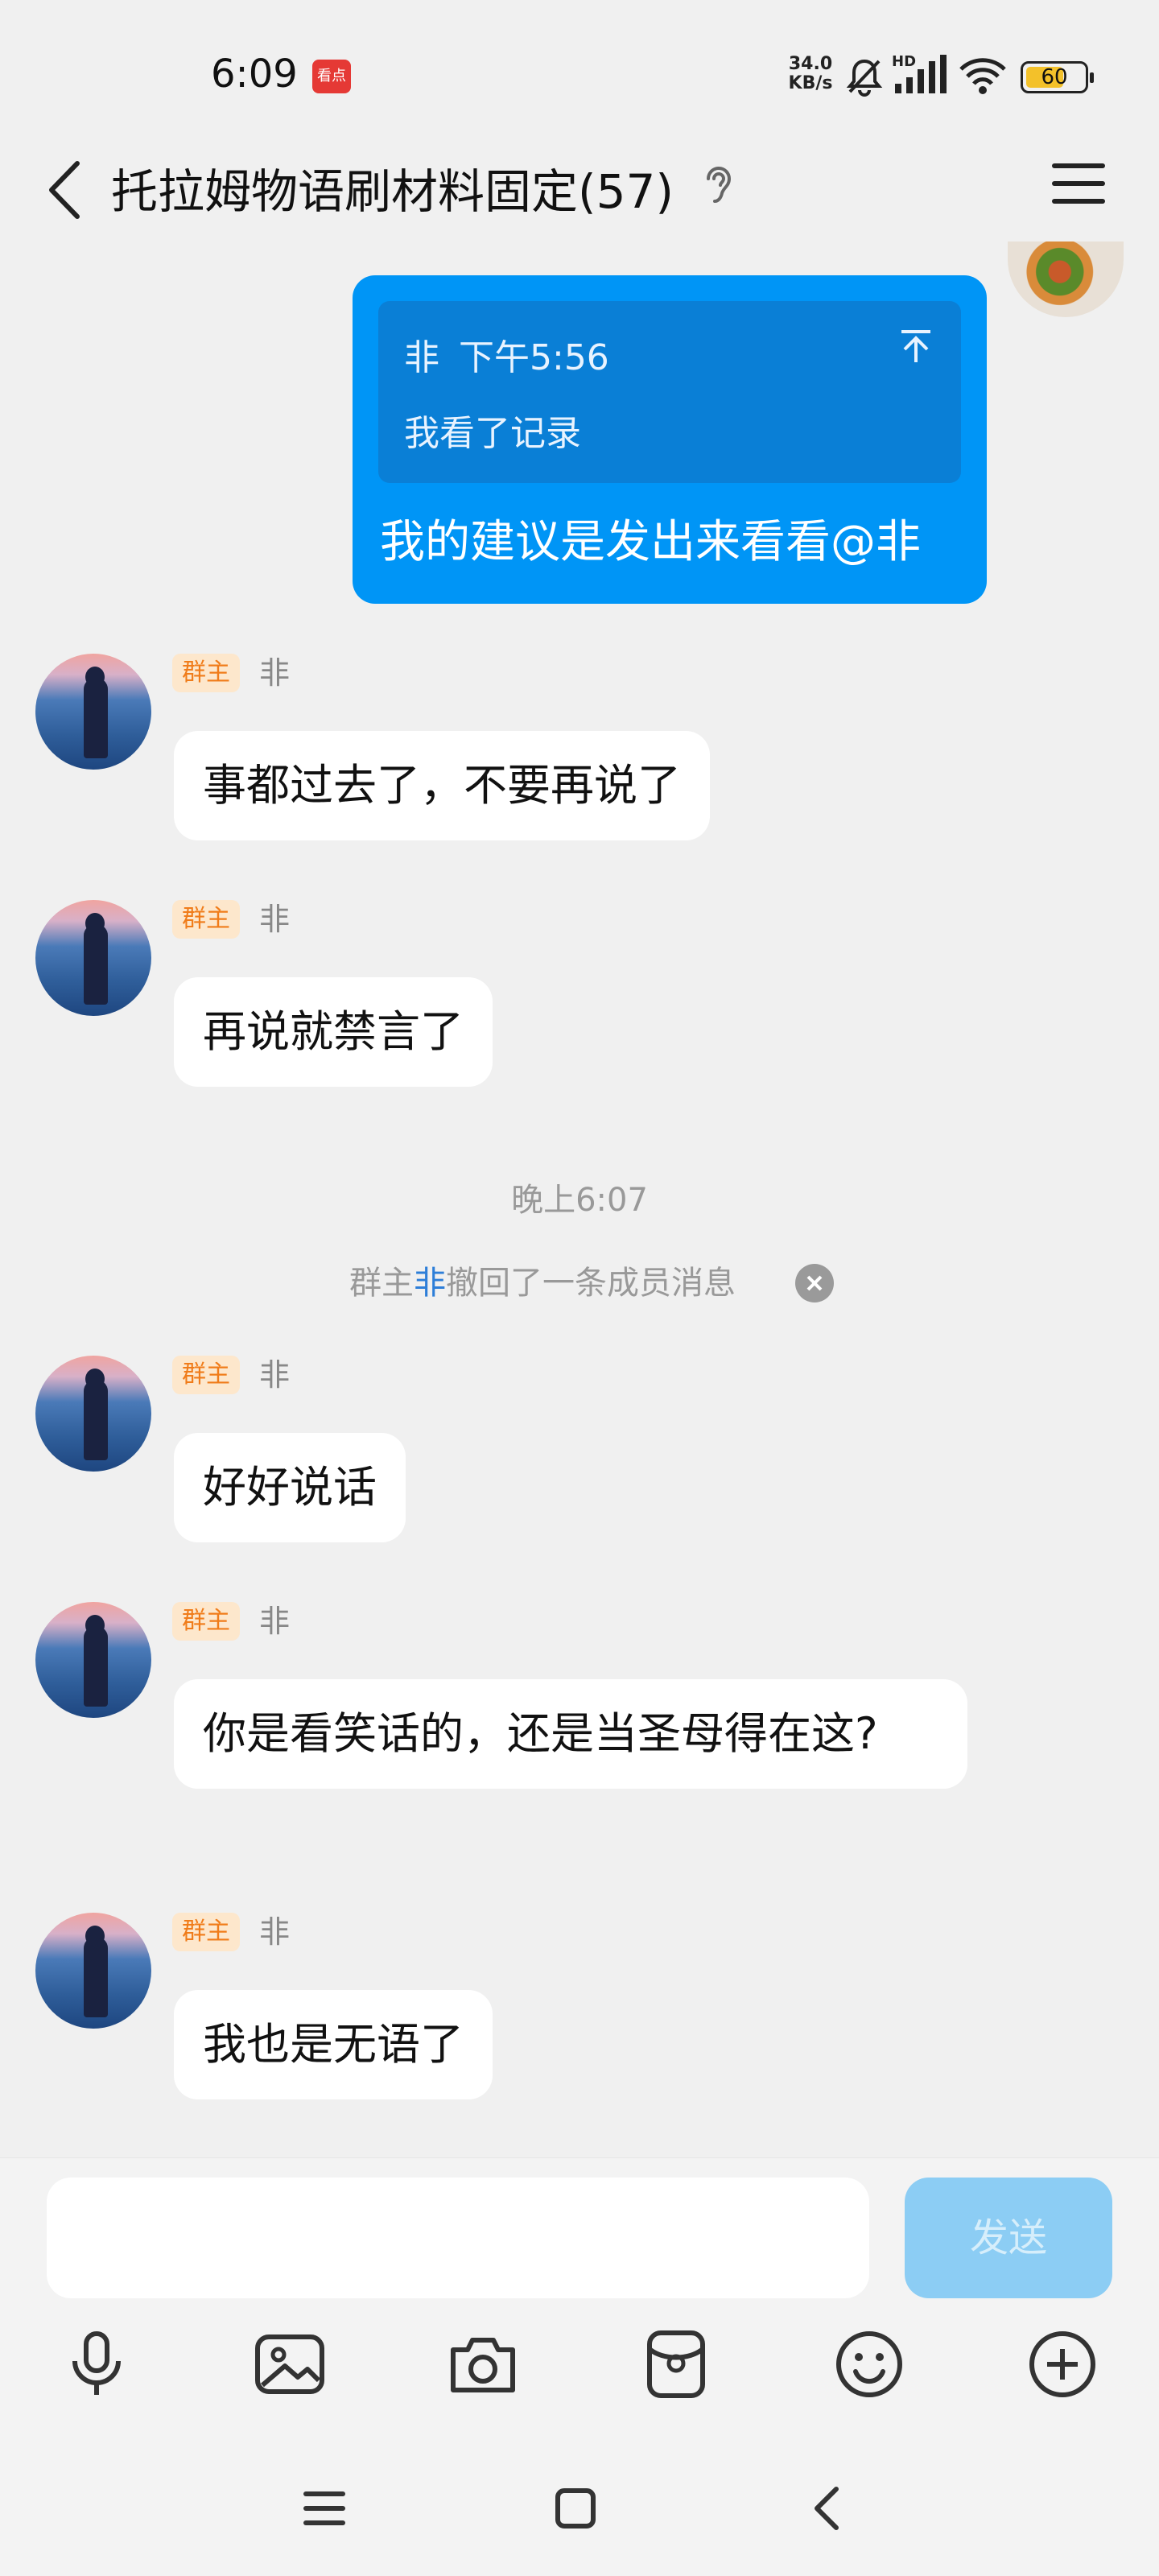  What do you see at coordinates (591, 1283) in the screenshot?
I see `recall-suffix: 撤回了一条成员消息` at bounding box center [591, 1283].